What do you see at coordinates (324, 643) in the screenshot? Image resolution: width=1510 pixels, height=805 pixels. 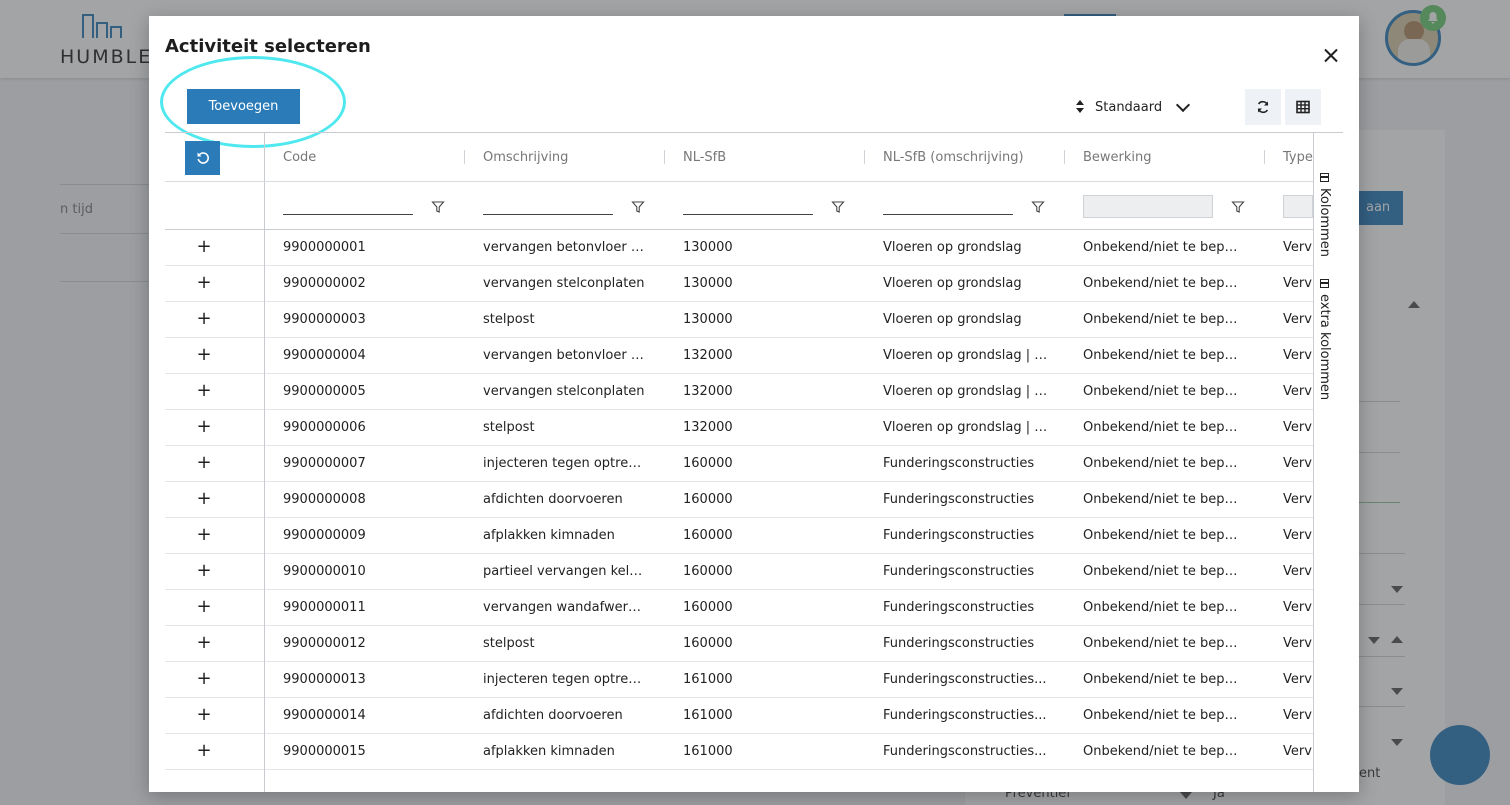 I see `cell-code: 9900000012` at bounding box center [324, 643].